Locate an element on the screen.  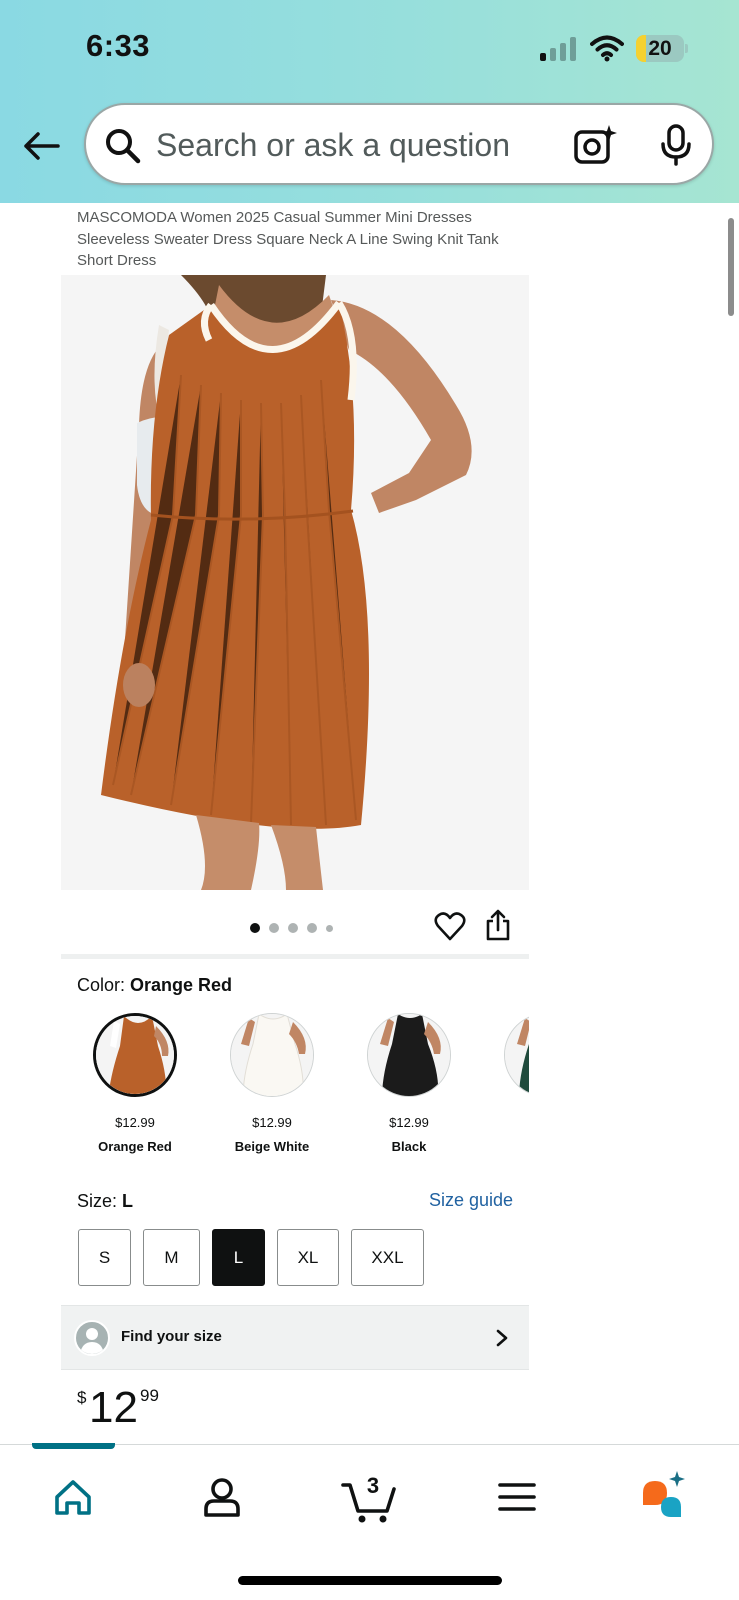
price-fraction: 99 is located at coordinates (149, 1395).